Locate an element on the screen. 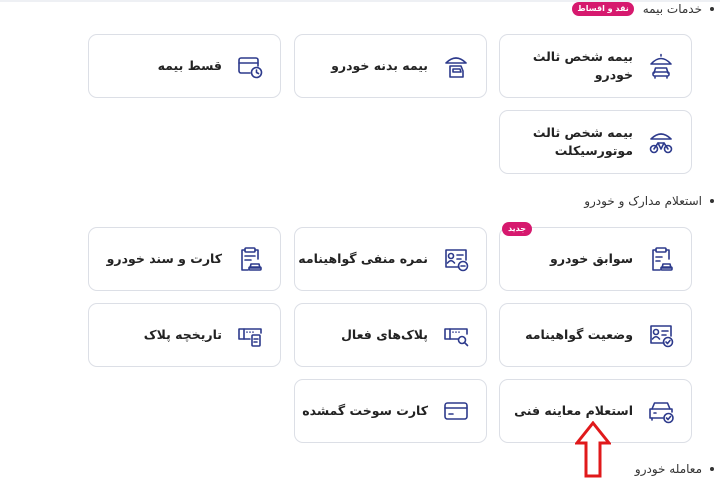 The width and height of the screenshot is (720, 480). card-installment-label: قسط بیمه is located at coordinates (189, 65).